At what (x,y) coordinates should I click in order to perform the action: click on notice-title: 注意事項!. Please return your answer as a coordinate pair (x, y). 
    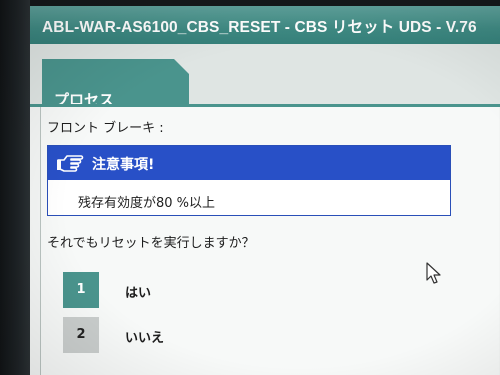
    Looking at the image, I should click on (123, 165).